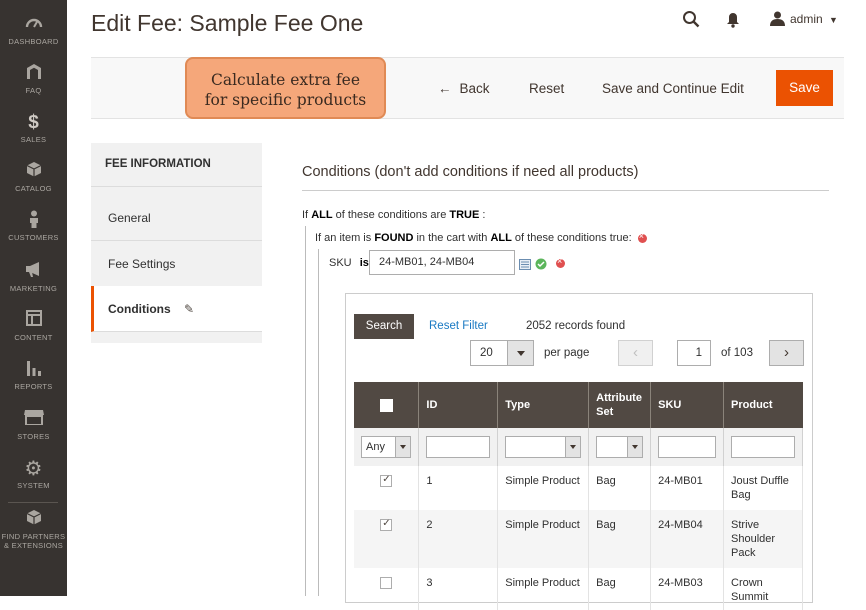 This screenshot has height=610, width=866. What do you see at coordinates (687, 447) in the screenshot?
I see `sku-filter-input` at bounding box center [687, 447].